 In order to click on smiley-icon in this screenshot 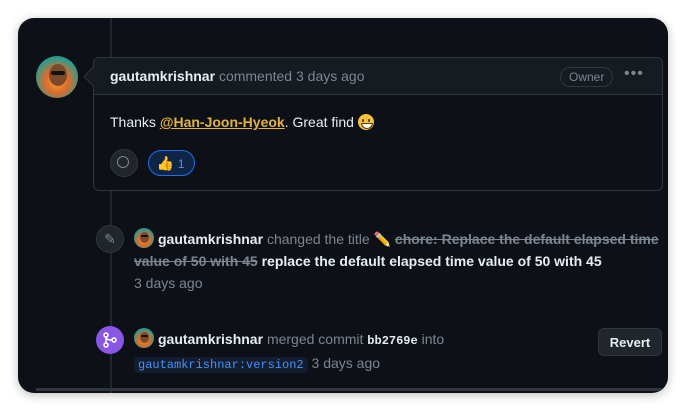, I will do `click(123, 162)`.